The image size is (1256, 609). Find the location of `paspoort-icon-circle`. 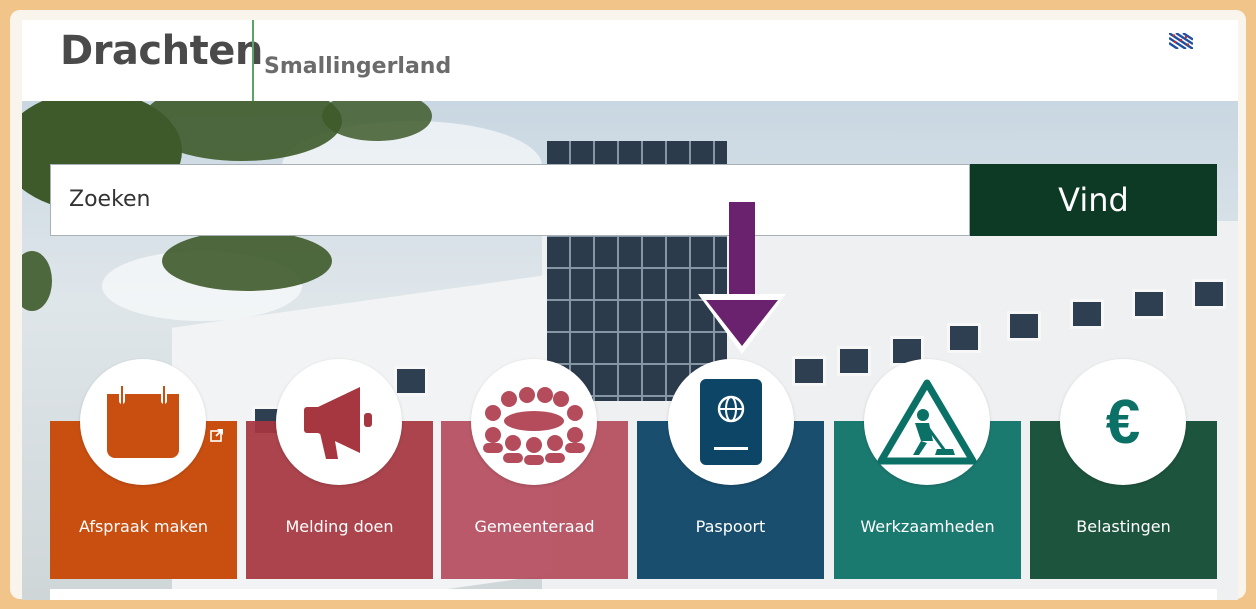

paspoort-icon-circle is located at coordinates (731, 422).